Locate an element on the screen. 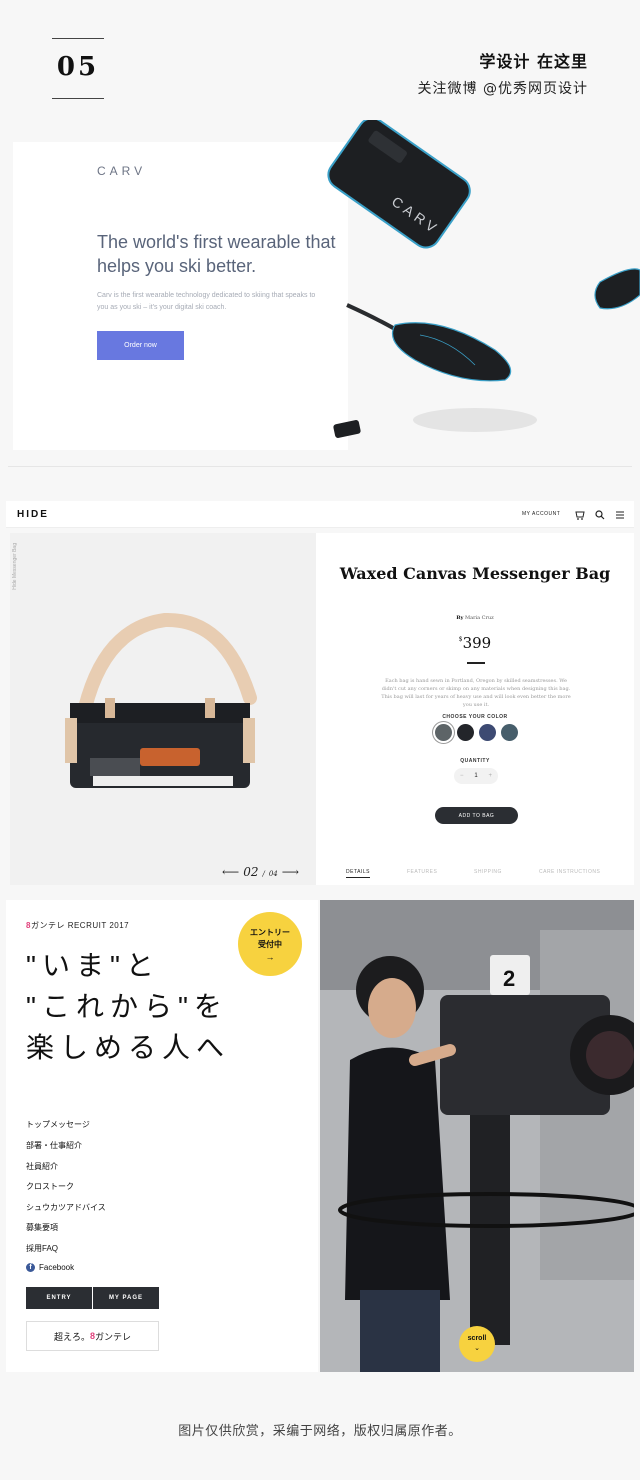 The width and height of the screenshot is (640, 1480). tab-shipping: SHIPPING is located at coordinates (488, 872).